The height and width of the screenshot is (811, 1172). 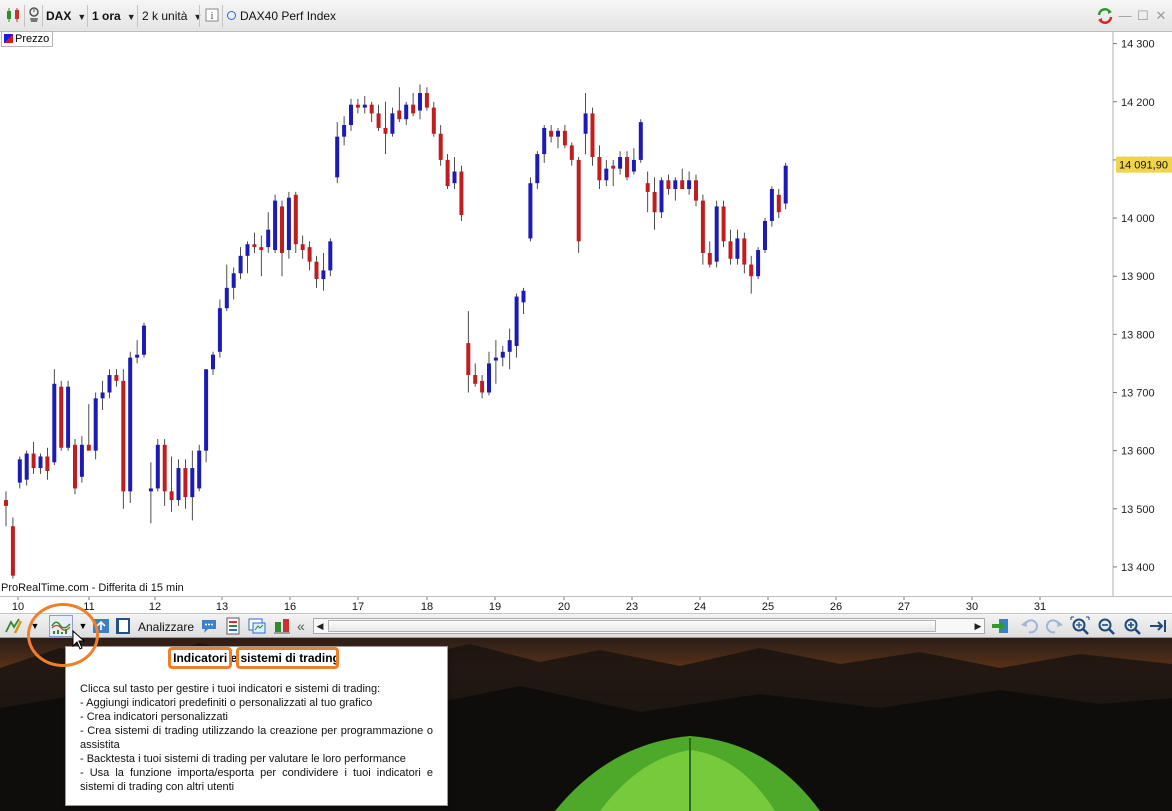 What do you see at coordinates (166, 627) in the screenshot?
I see `analyze-button: Analizzare` at bounding box center [166, 627].